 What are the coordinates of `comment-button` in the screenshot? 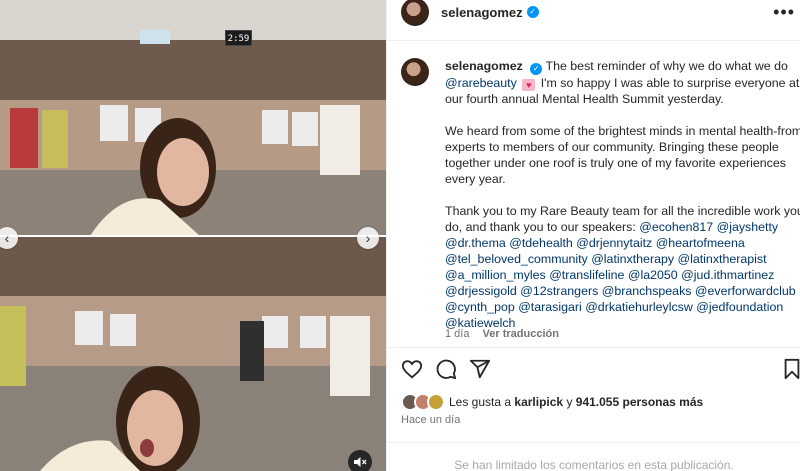 It's located at (446, 369).